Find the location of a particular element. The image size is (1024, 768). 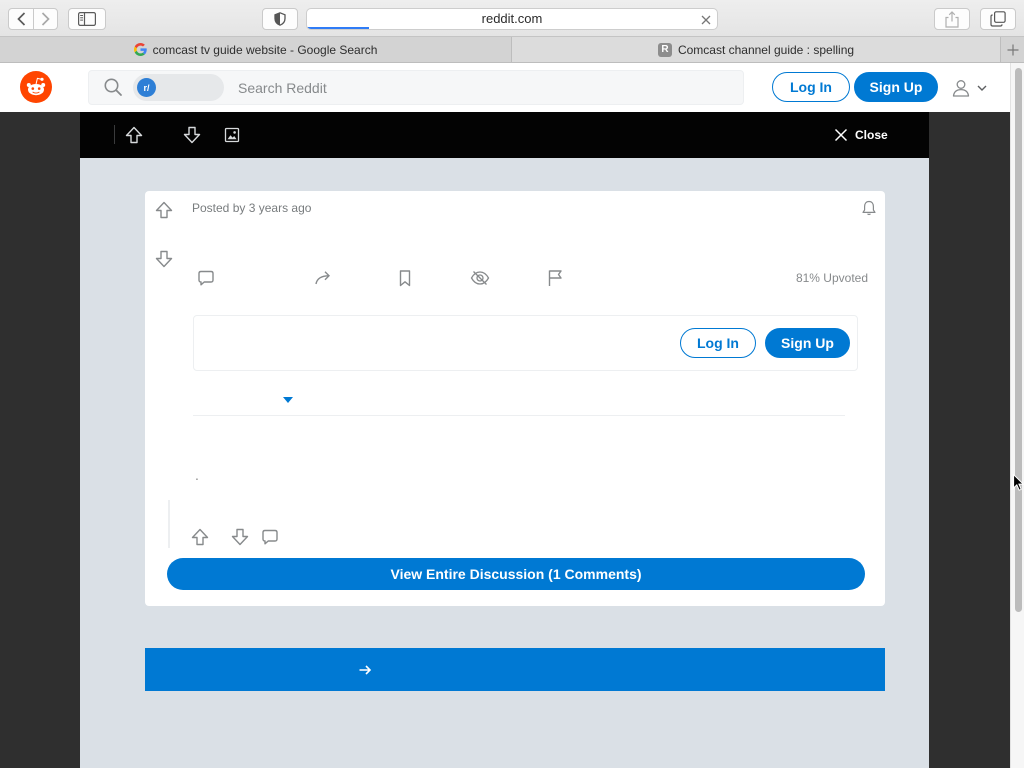

comment-text: . is located at coordinates (197, 475).